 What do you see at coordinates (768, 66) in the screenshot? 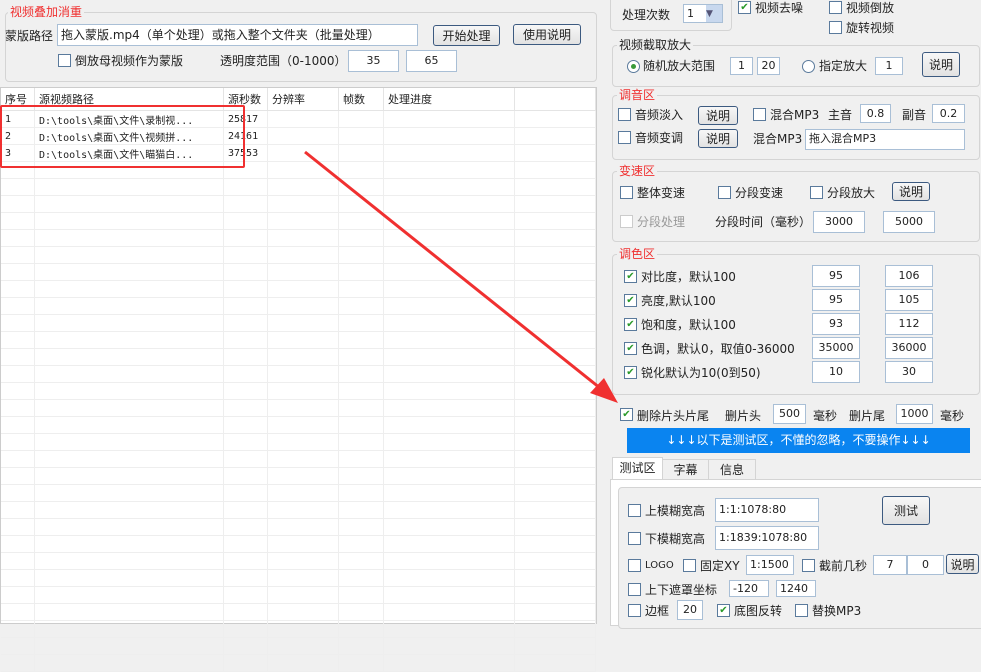
I see `random-max-input: 20` at bounding box center [768, 66].